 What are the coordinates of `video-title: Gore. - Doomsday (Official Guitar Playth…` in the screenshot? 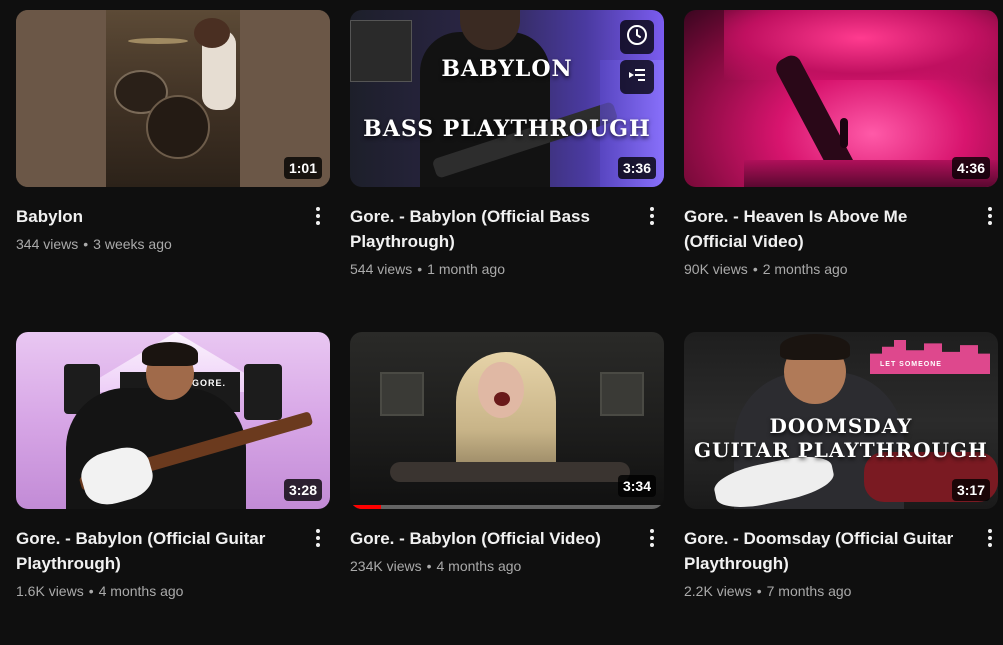 It's located at (824, 551).